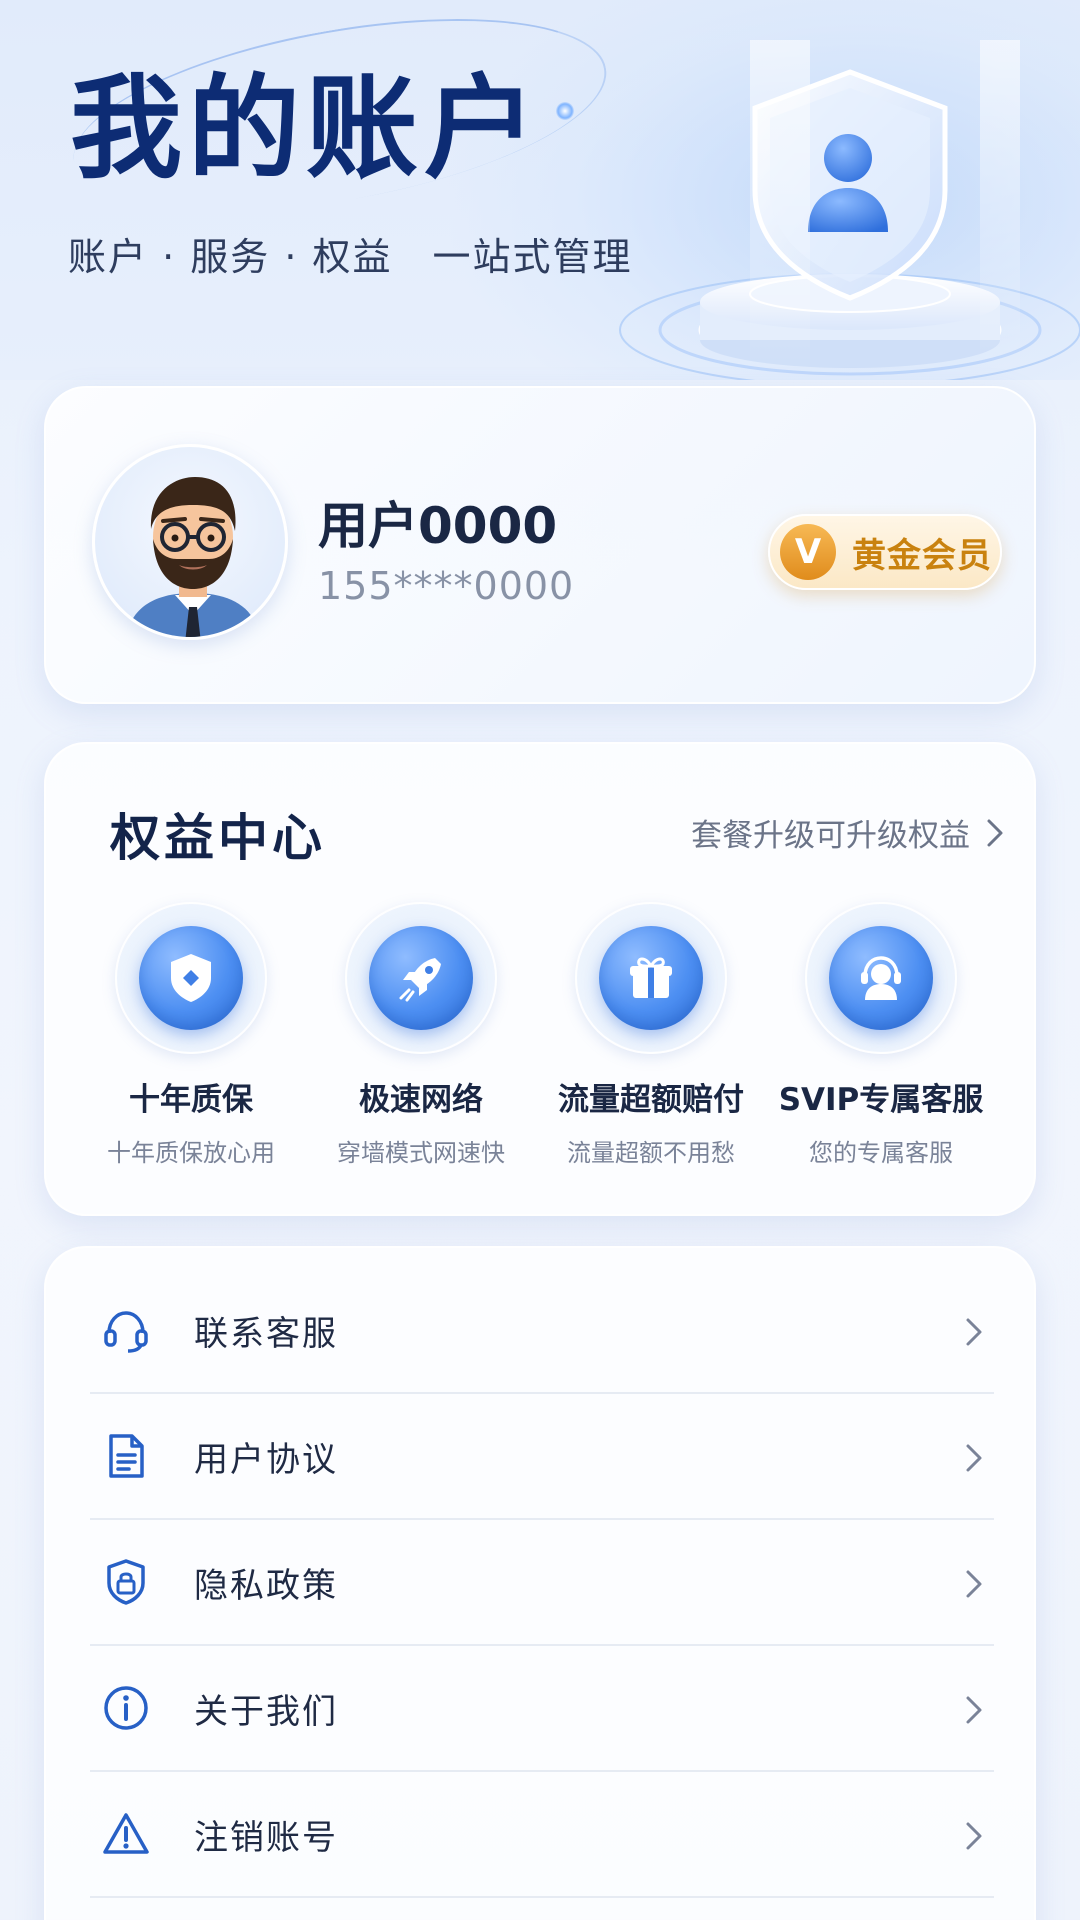  I want to click on benefit-title: 十年质保, so click(191, 1100).